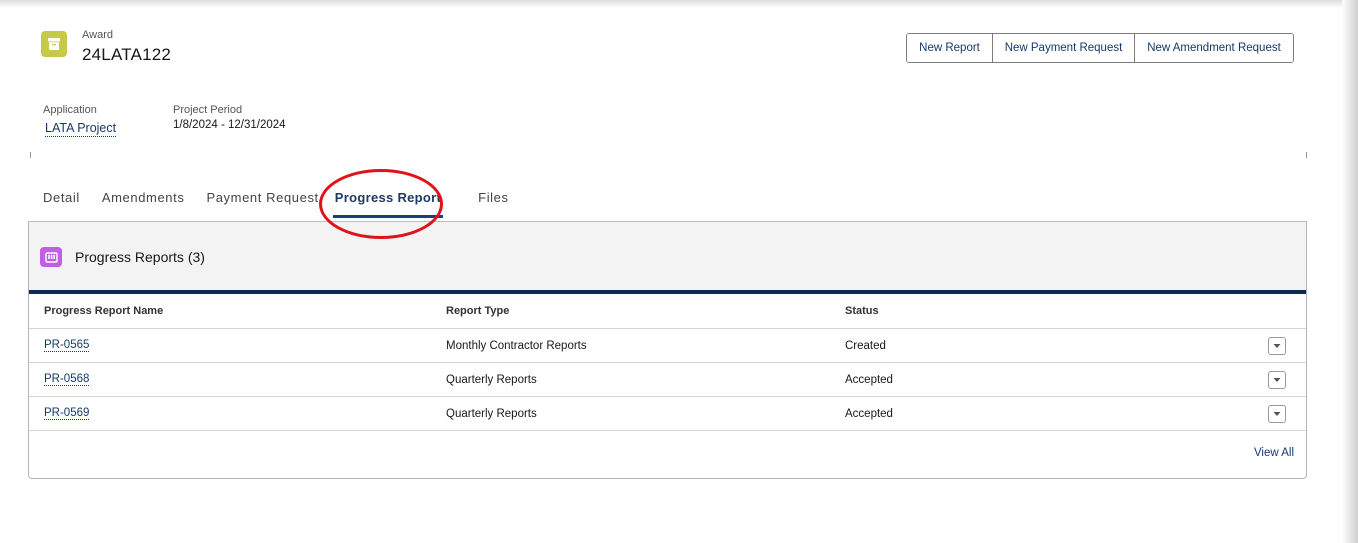 The width and height of the screenshot is (1358, 543). I want to click on report-name-cell: PR-0568, so click(67, 379).